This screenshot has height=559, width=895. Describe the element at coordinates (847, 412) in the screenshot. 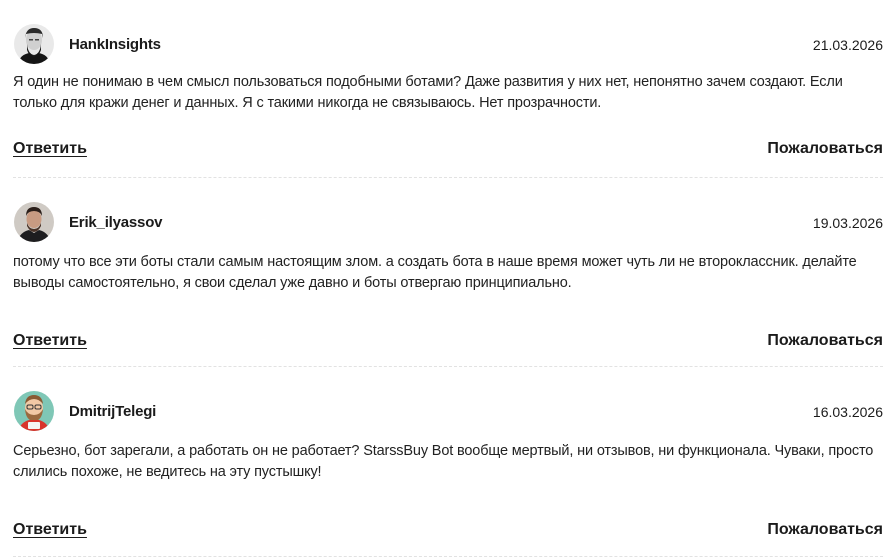

I see `comment-date: 16.03.2026` at that location.